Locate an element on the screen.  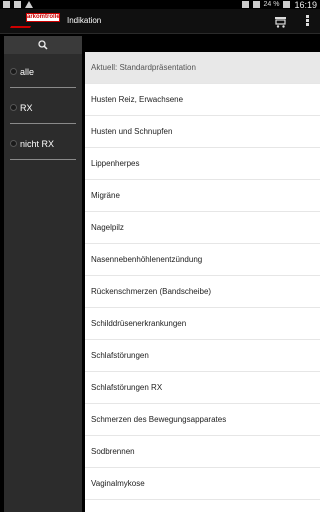
download-icon is located at coordinates (17, 4).